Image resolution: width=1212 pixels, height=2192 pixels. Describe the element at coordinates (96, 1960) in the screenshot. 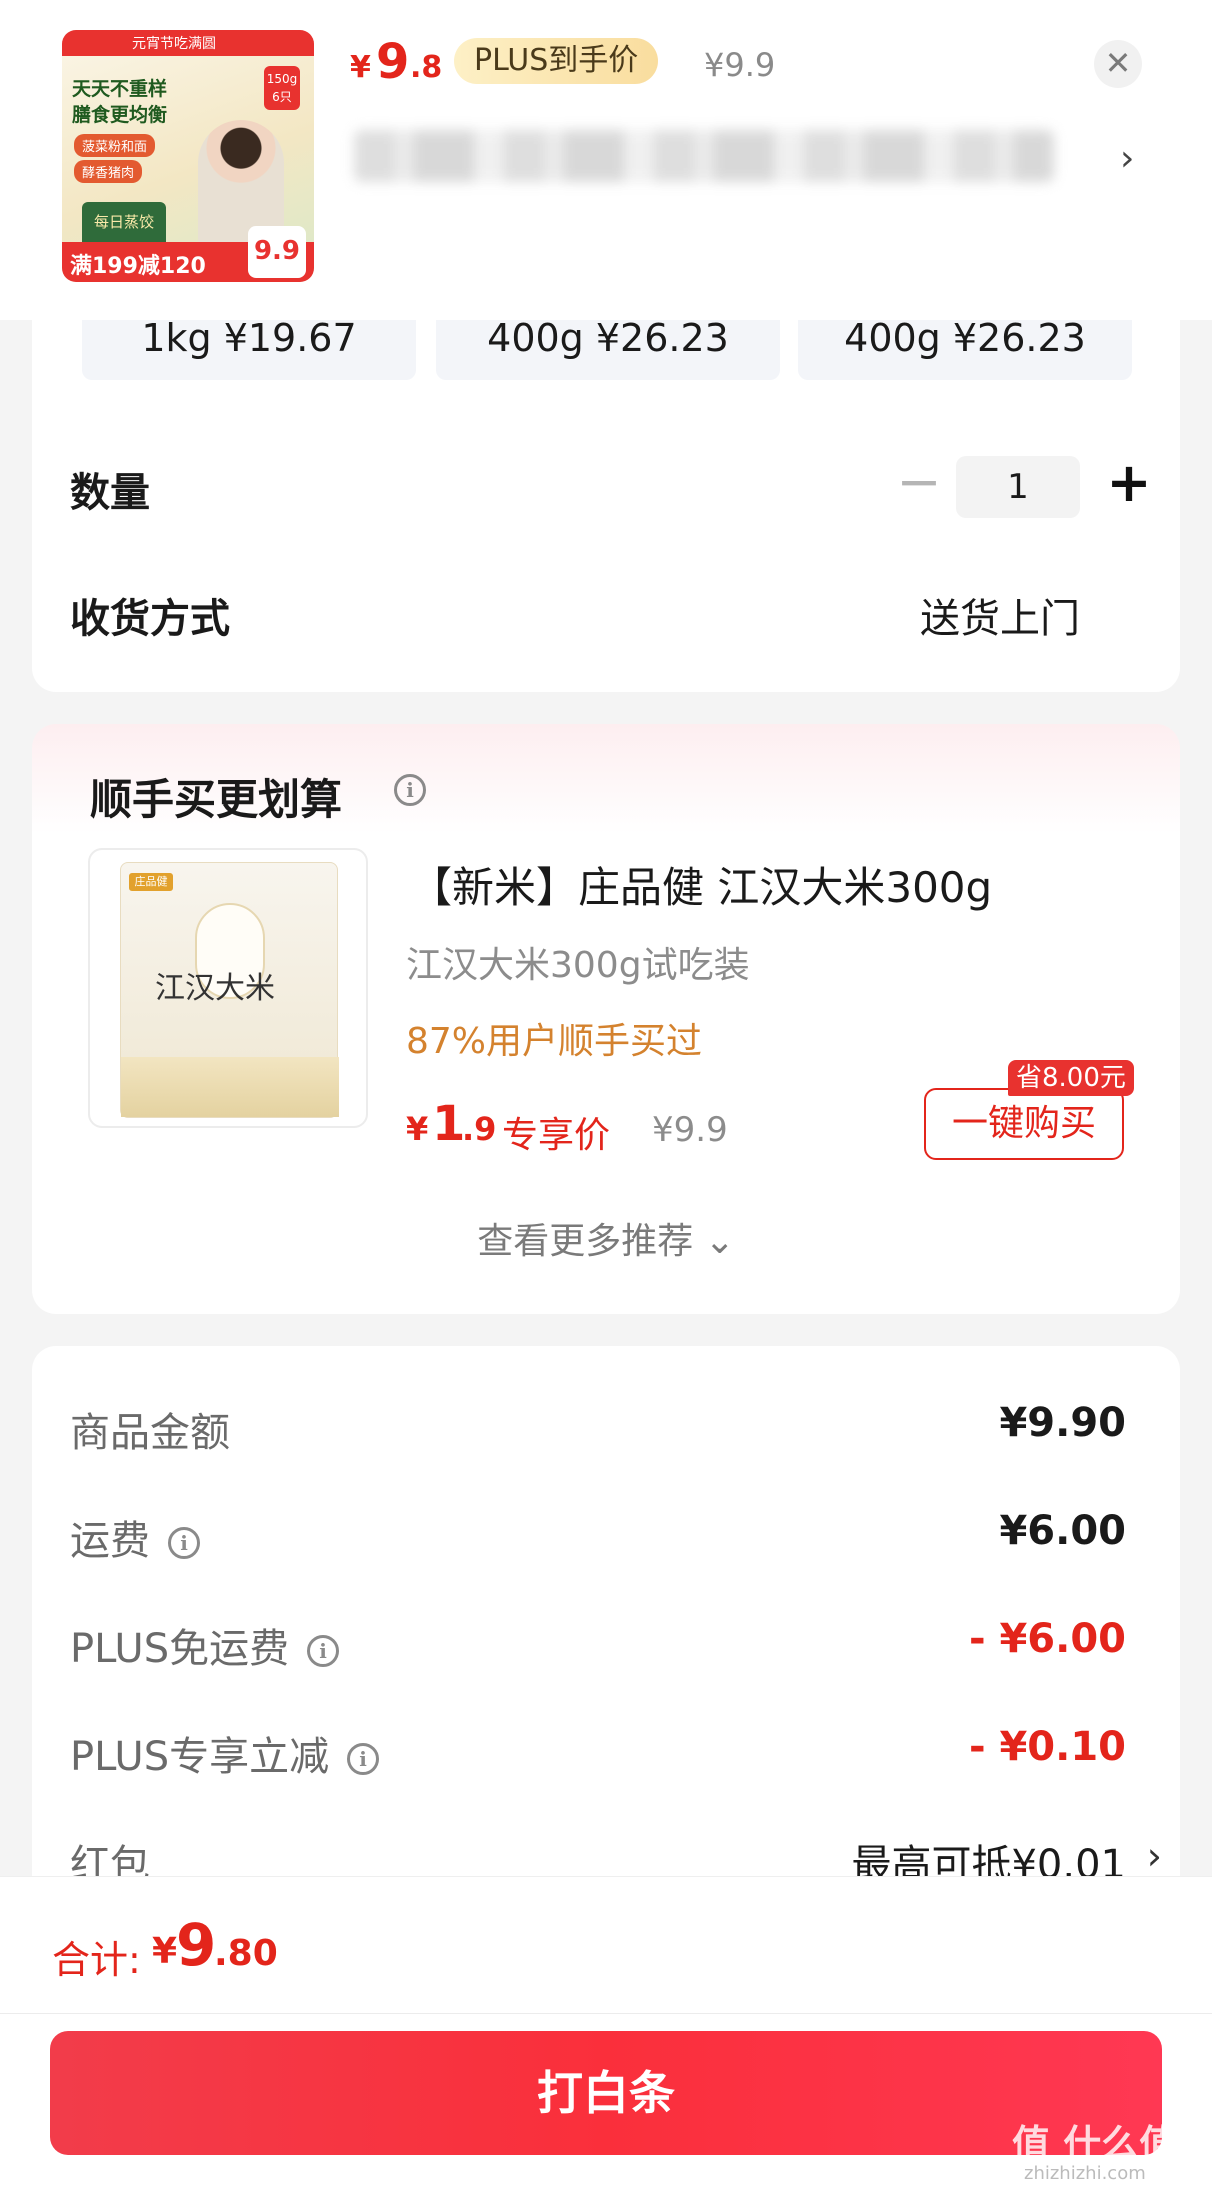

I see `total-label: 合计:` at that location.